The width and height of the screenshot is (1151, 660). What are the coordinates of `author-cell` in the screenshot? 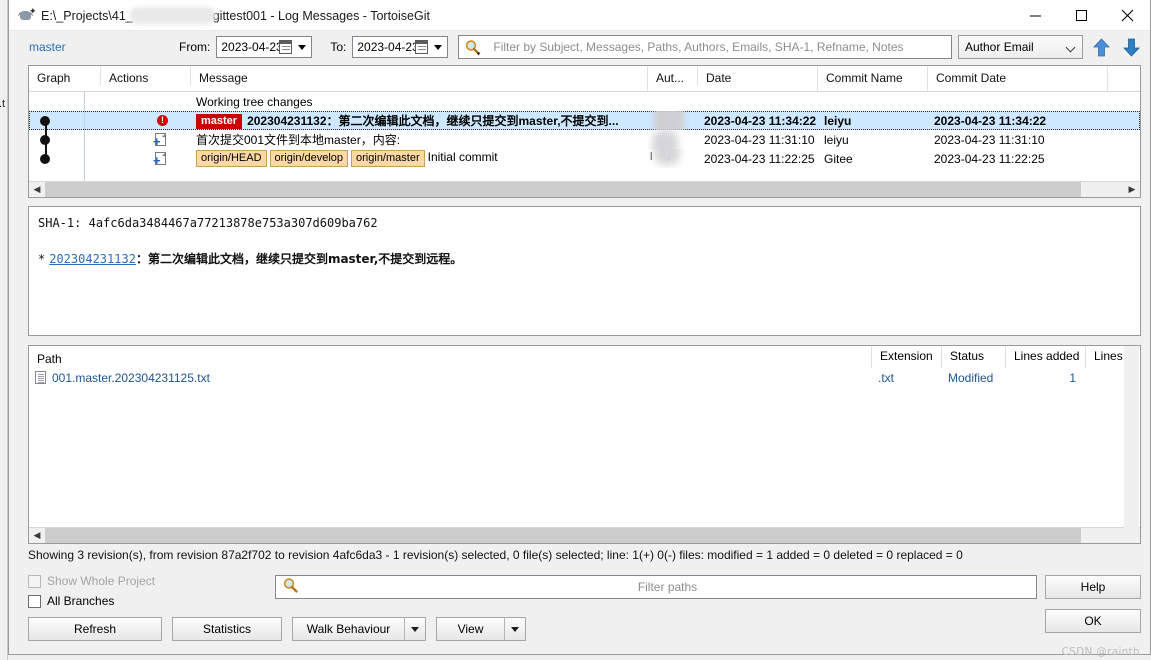 It's located at (673, 120).